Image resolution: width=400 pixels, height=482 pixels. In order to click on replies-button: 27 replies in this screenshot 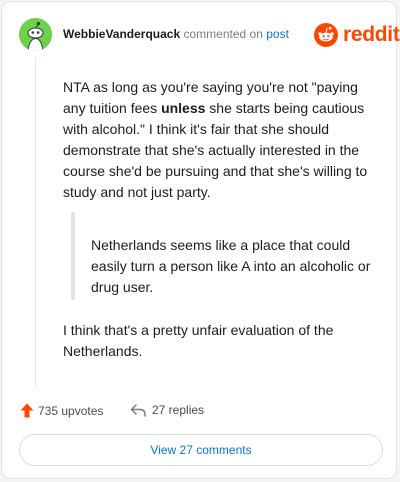, I will do `click(167, 410)`.